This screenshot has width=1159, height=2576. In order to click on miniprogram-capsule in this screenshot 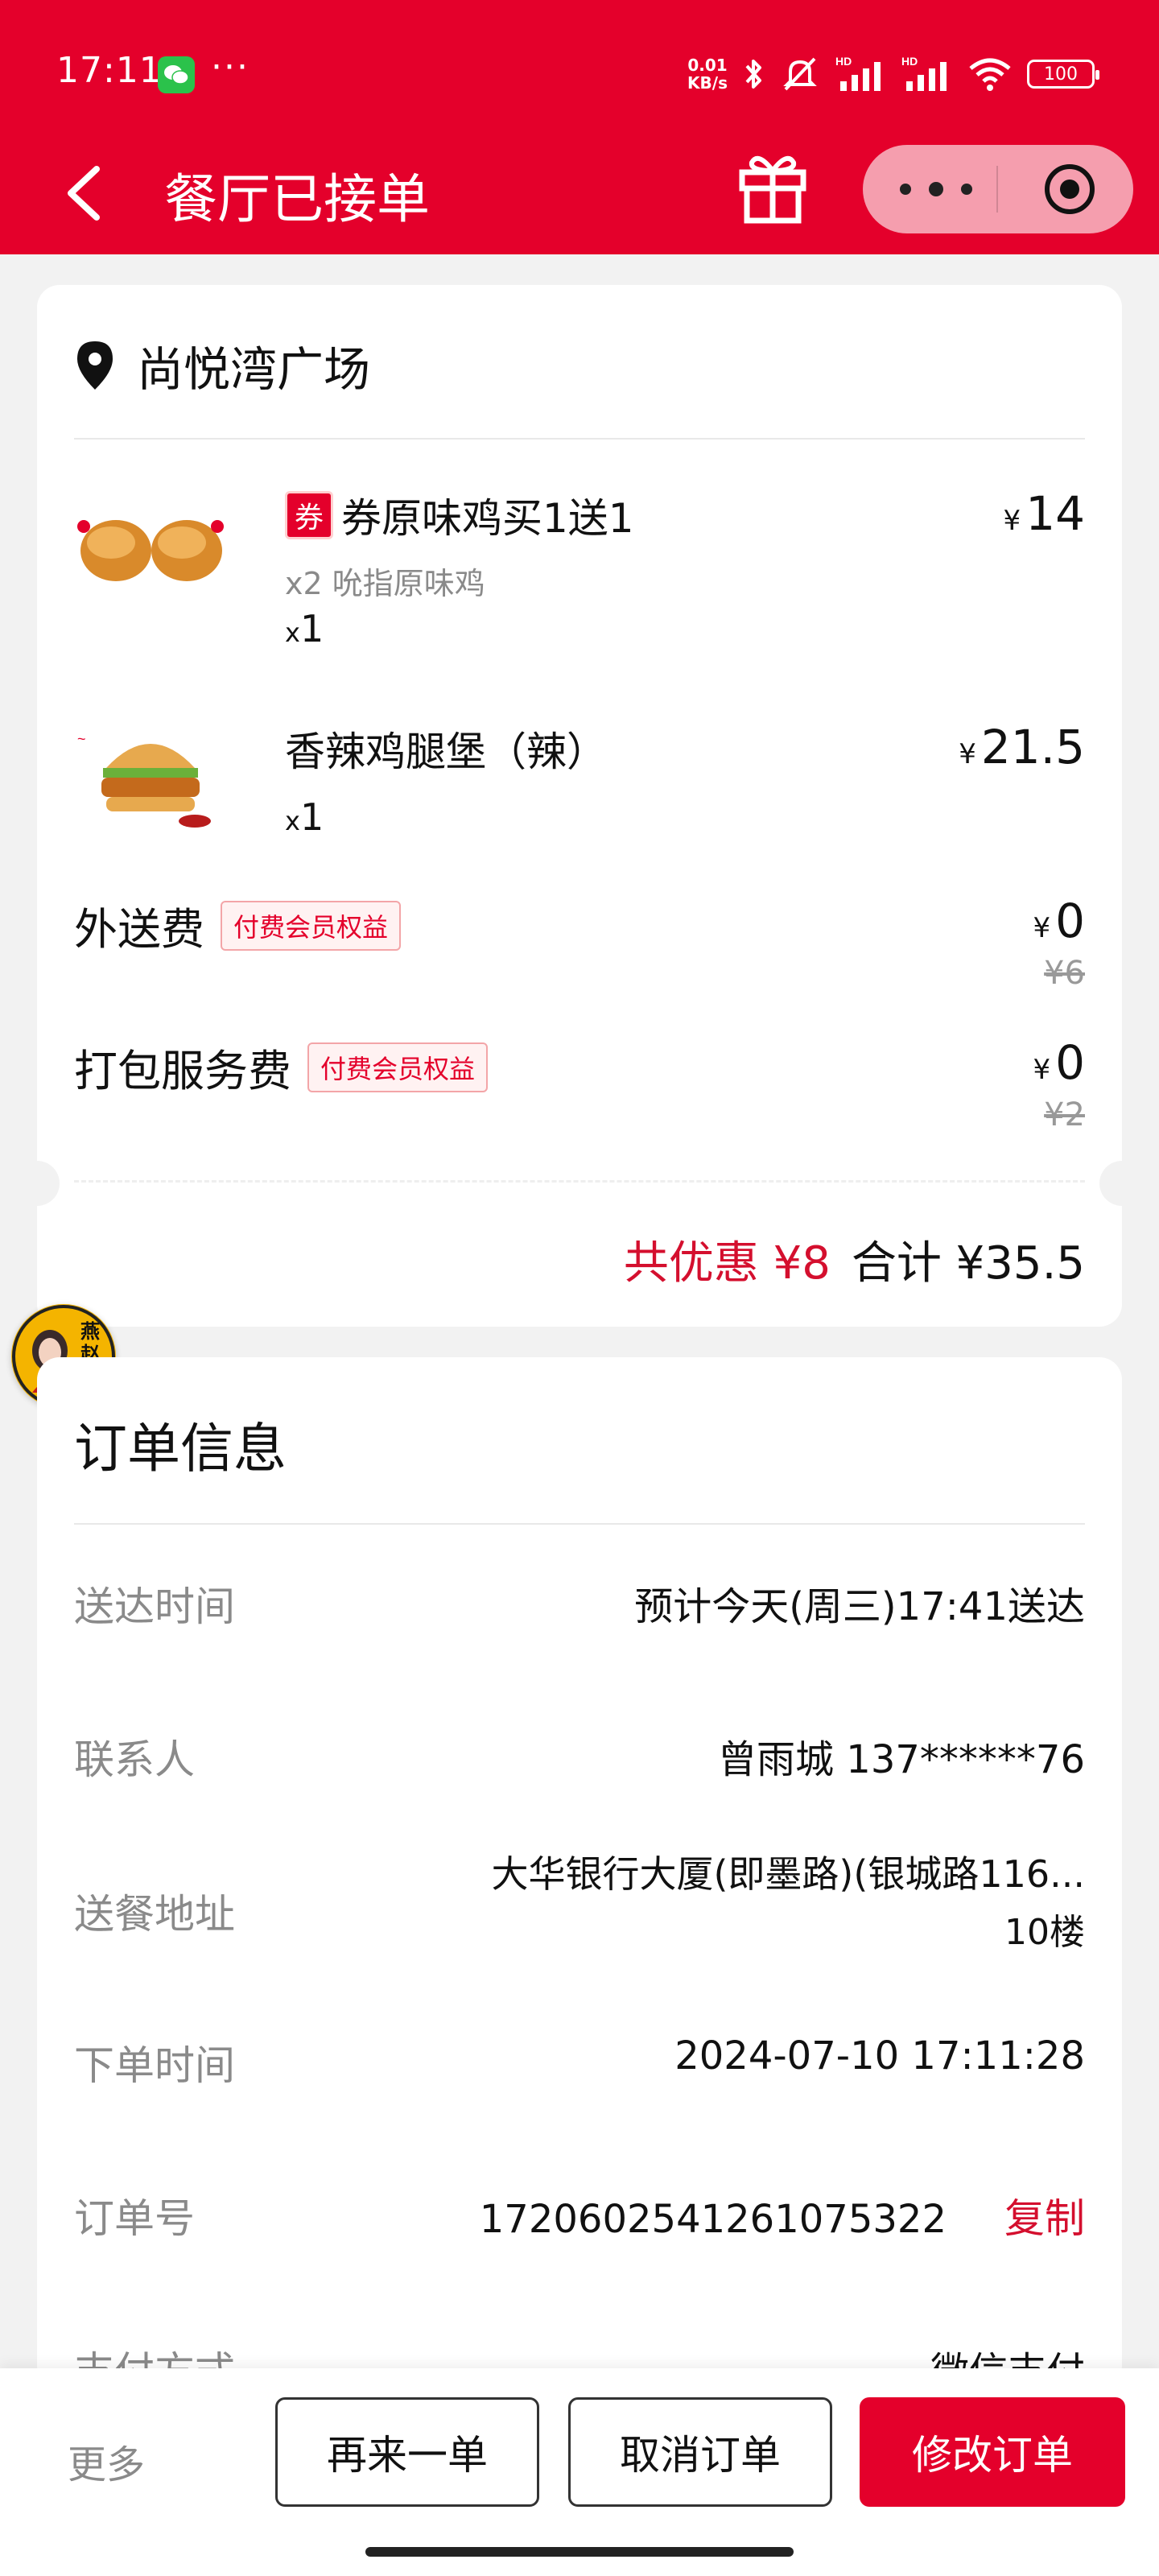, I will do `click(998, 189)`.